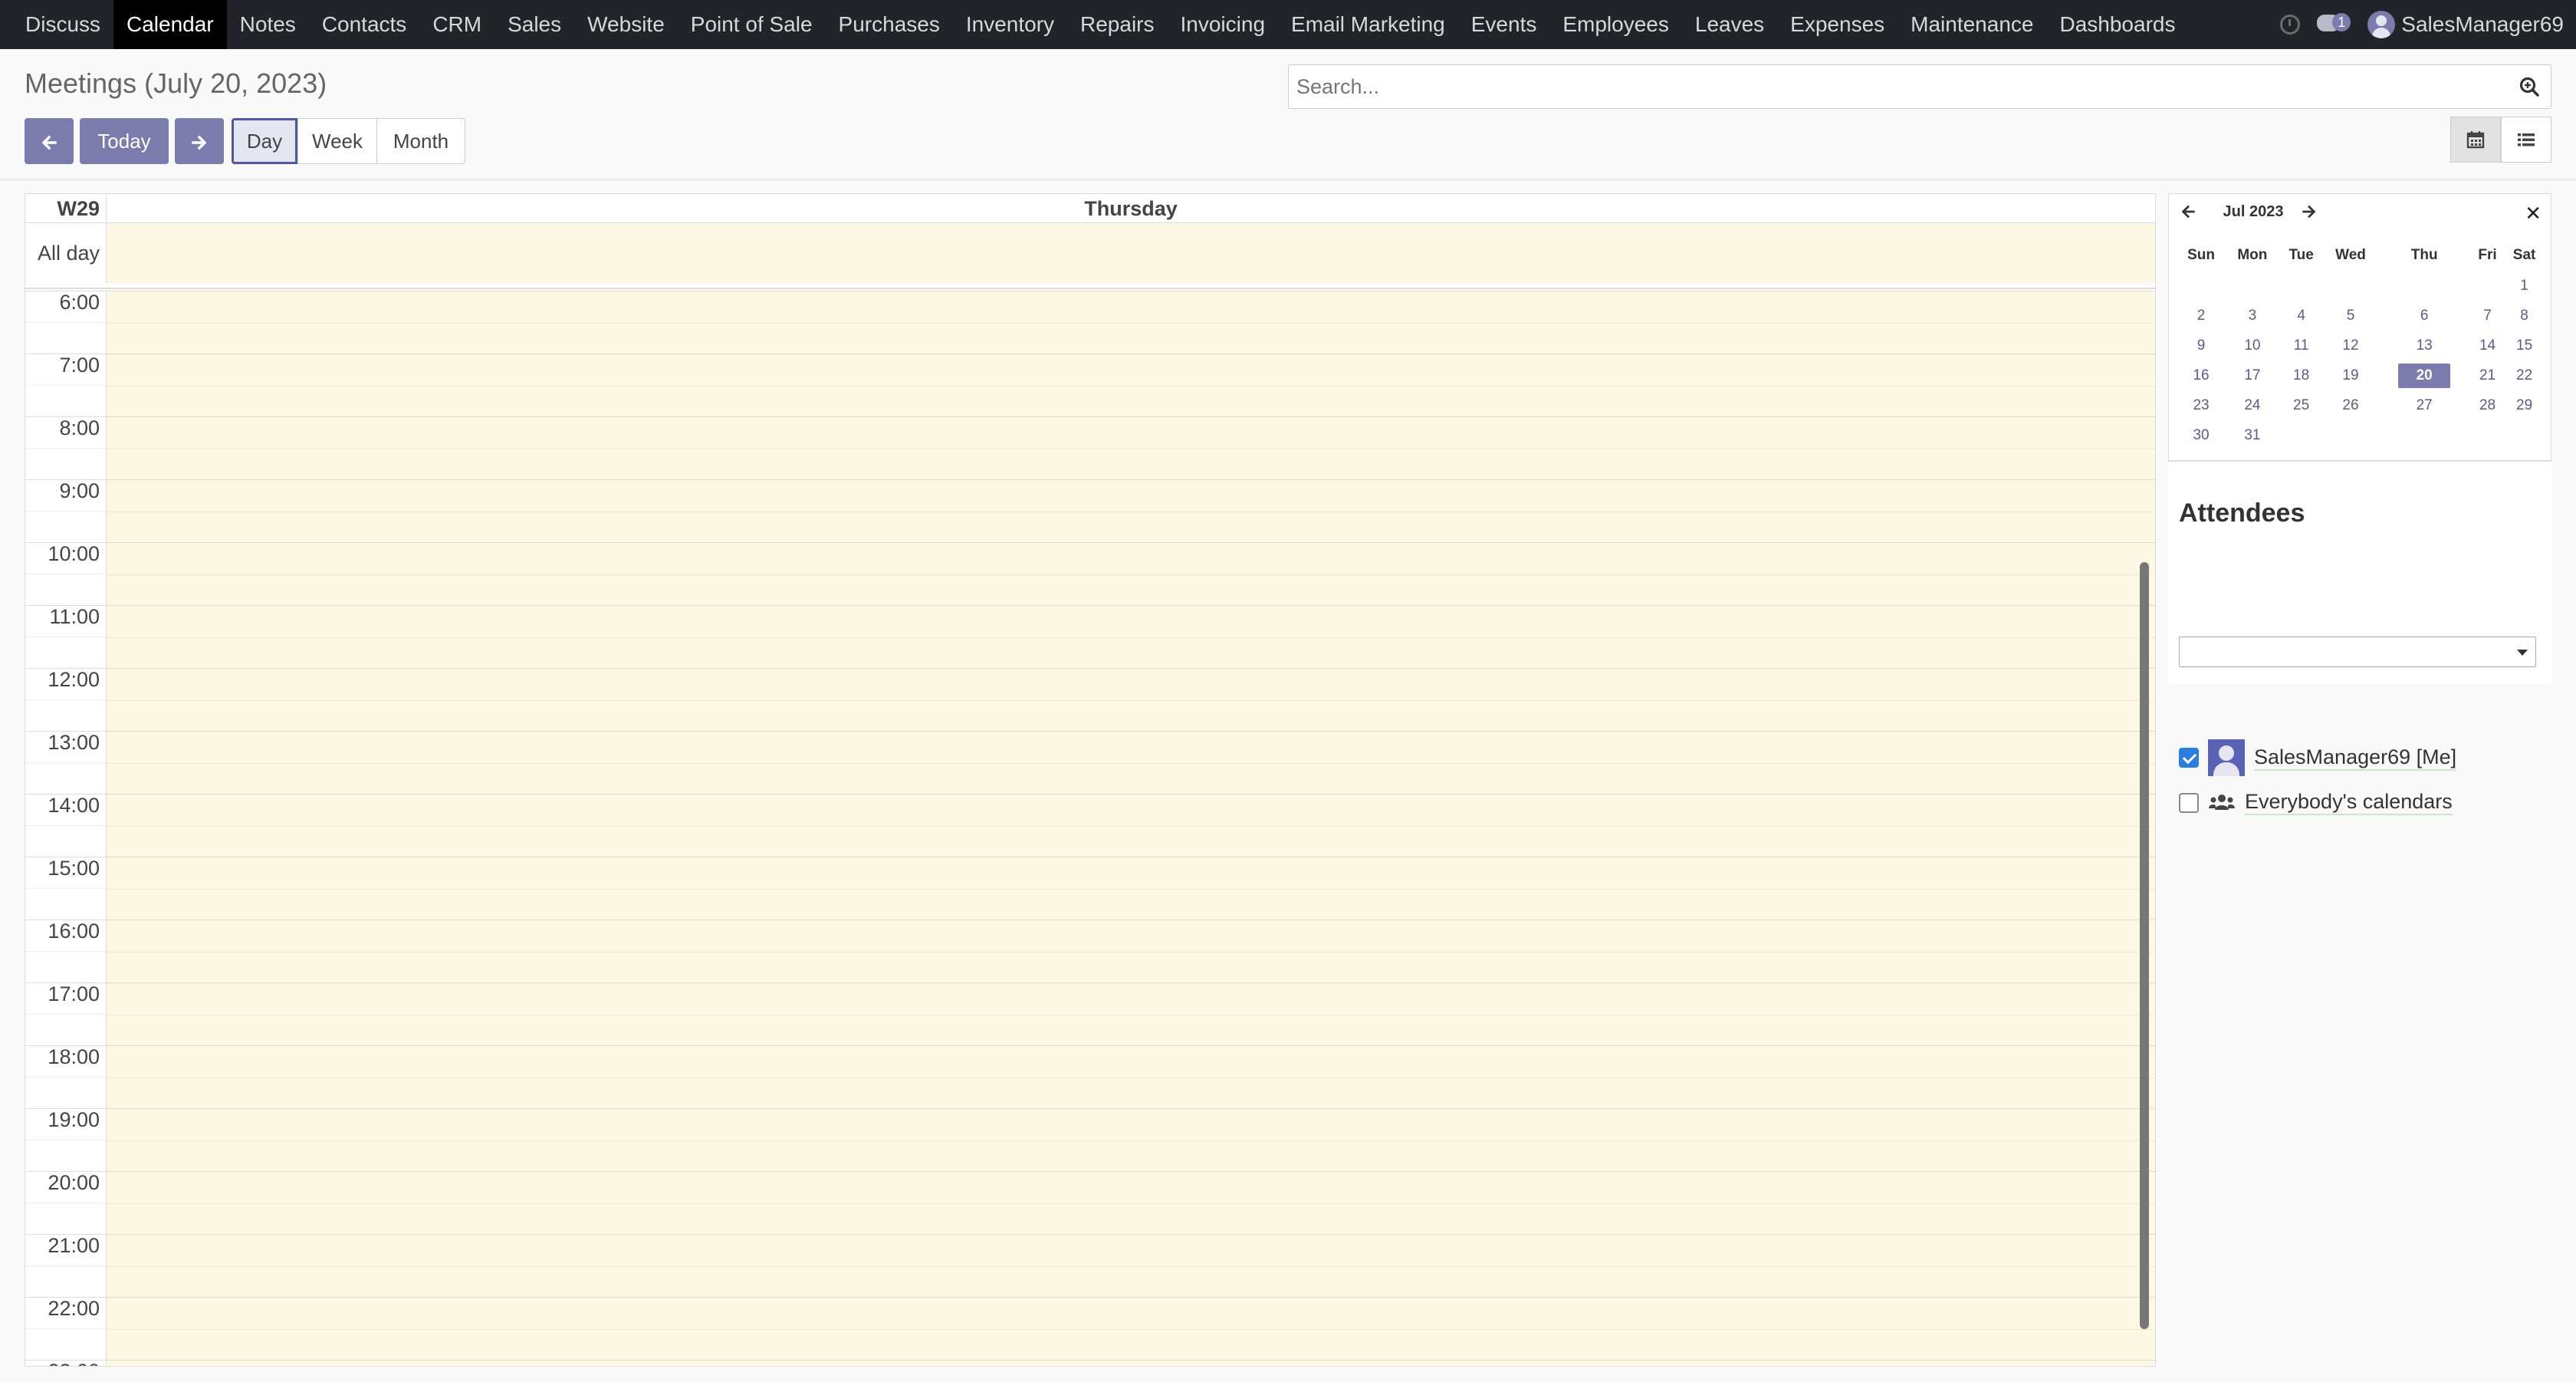 This screenshot has height=1382, width=2576. Describe the element at coordinates (2202, 345) in the screenshot. I see `day-cell: 9` at that location.